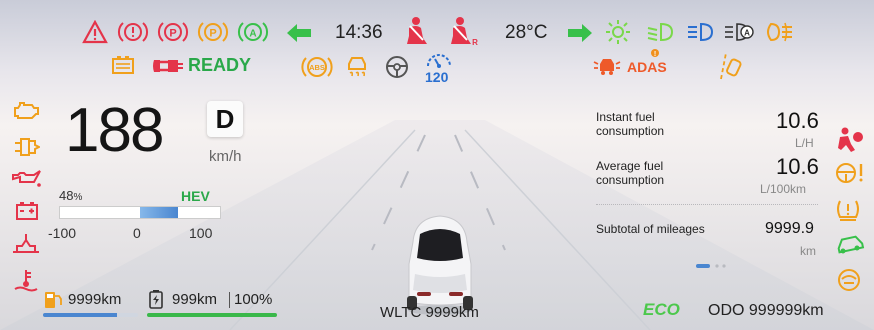 Image resolution: width=874 pixels, height=330 pixels. Describe the element at coordinates (475, 42) in the screenshot. I see `svg-text: R` at that location.